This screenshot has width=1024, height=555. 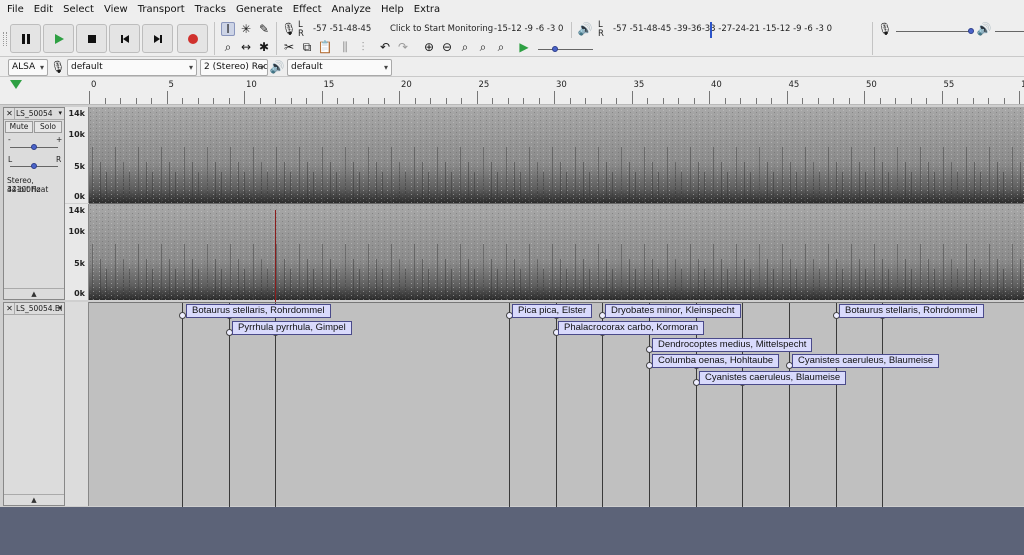 What do you see at coordinates (631, 328) in the screenshot?
I see `label-phalacrocorax: Phalacrocorax carbo, Kormoran` at bounding box center [631, 328].